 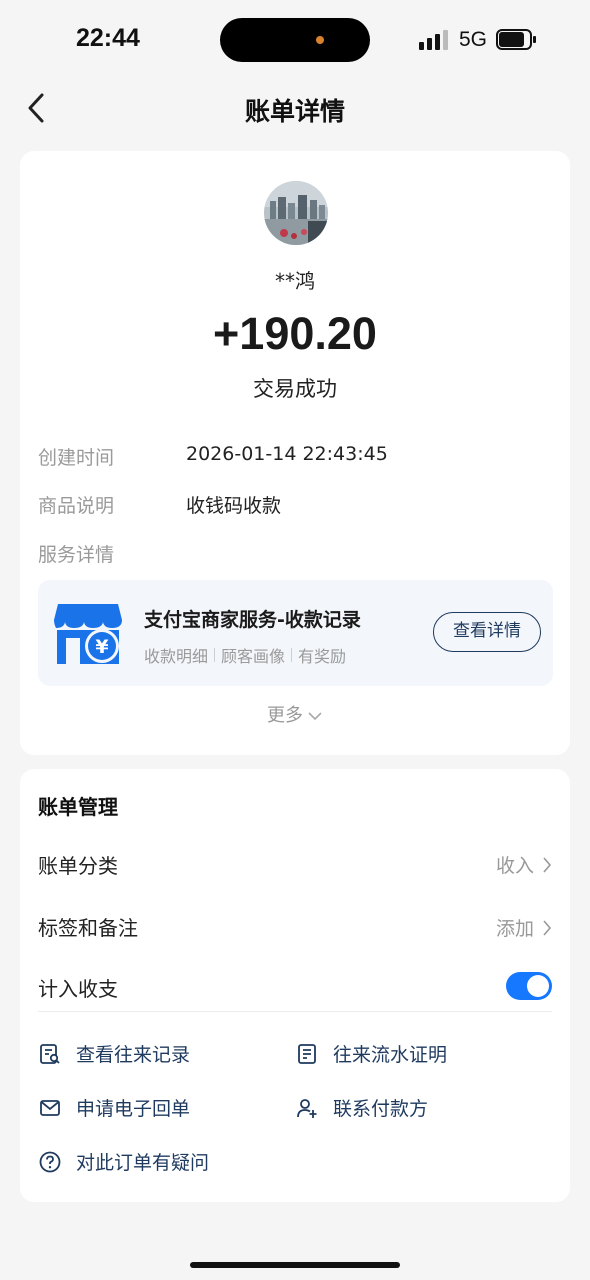 What do you see at coordinates (295, 281) in the screenshot?
I see `payer-name: **鸿` at bounding box center [295, 281].